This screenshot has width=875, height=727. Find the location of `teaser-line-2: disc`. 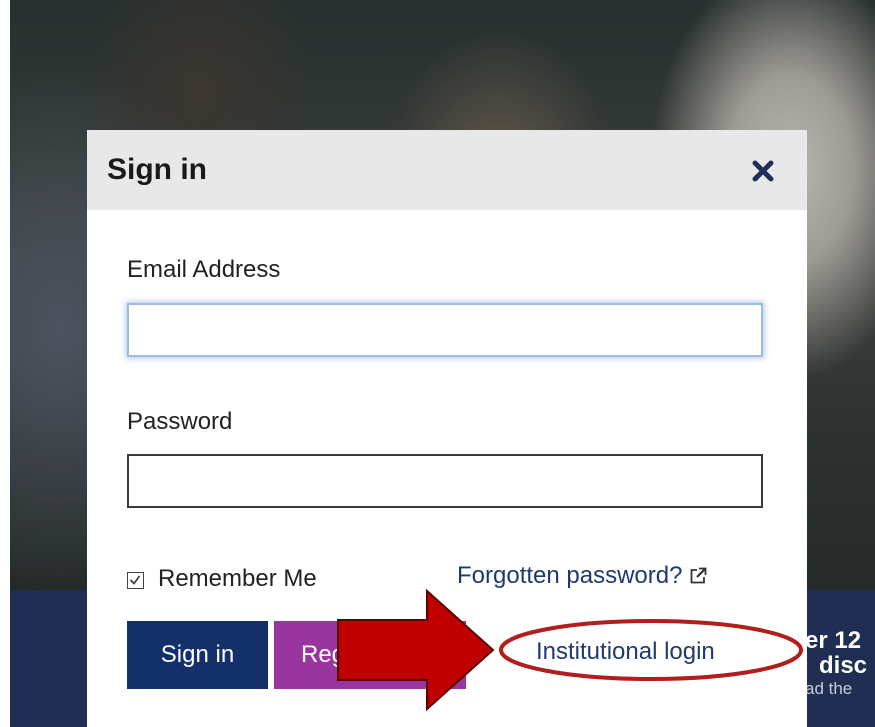

teaser-line-2: disc is located at coordinates (843, 665).